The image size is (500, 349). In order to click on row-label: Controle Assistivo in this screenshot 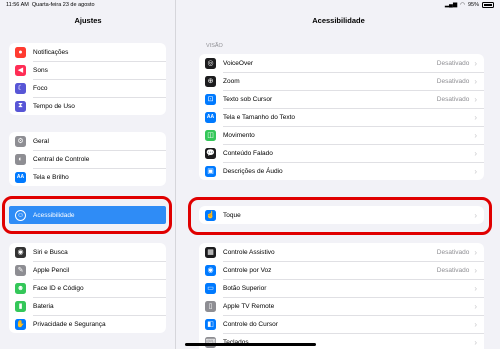, I will do `click(249, 252)`.